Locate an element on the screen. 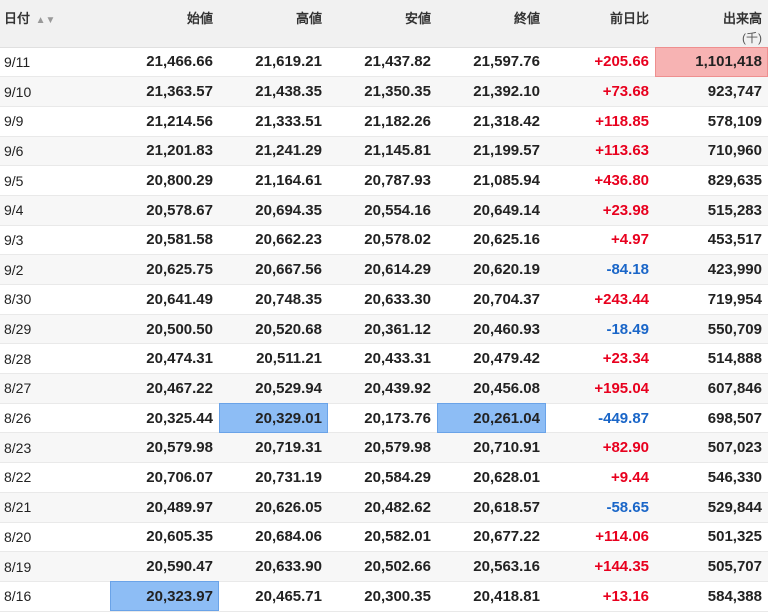 The height and width of the screenshot is (616, 768). cell-low: 20,502.66 is located at coordinates (382, 566).